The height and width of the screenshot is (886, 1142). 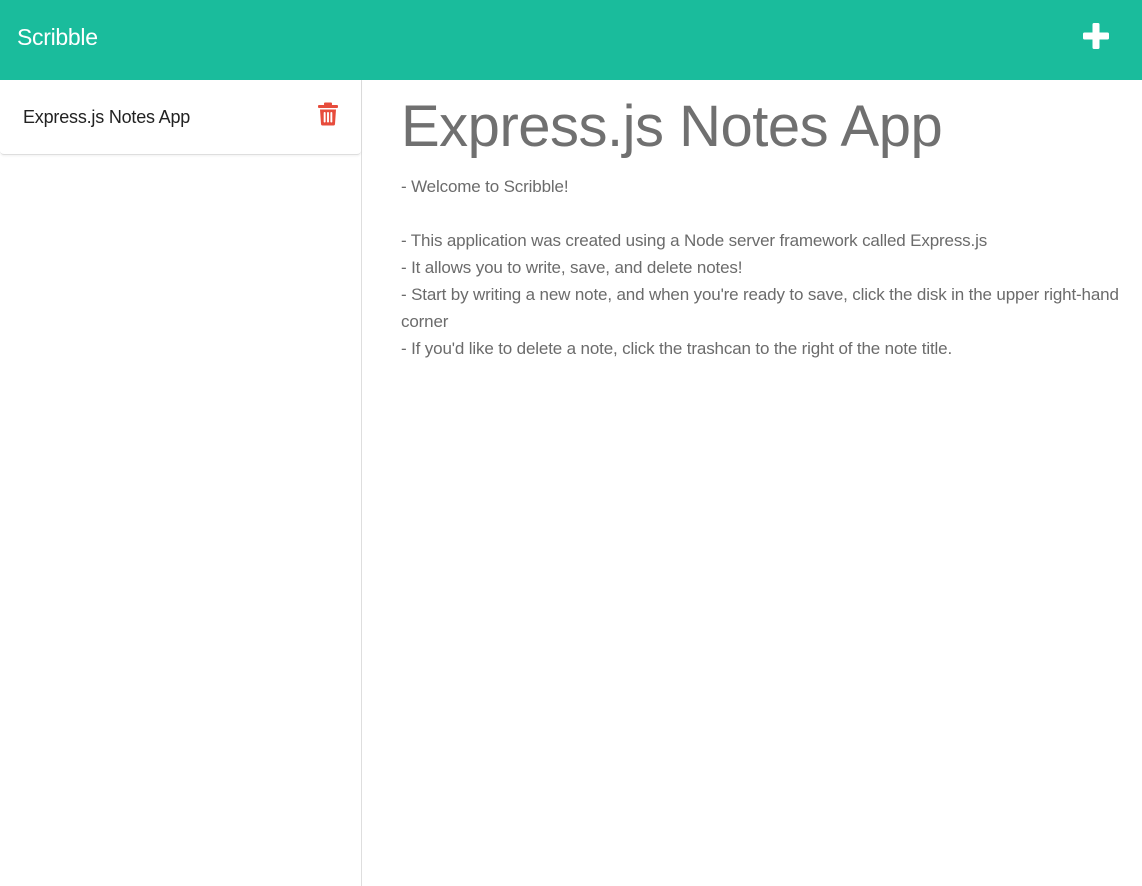 What do you see at coordinates (106, 117) in the screenshot?
I see `note-list-item-title: Express.js Notes App` at bounding box center [106, 117].